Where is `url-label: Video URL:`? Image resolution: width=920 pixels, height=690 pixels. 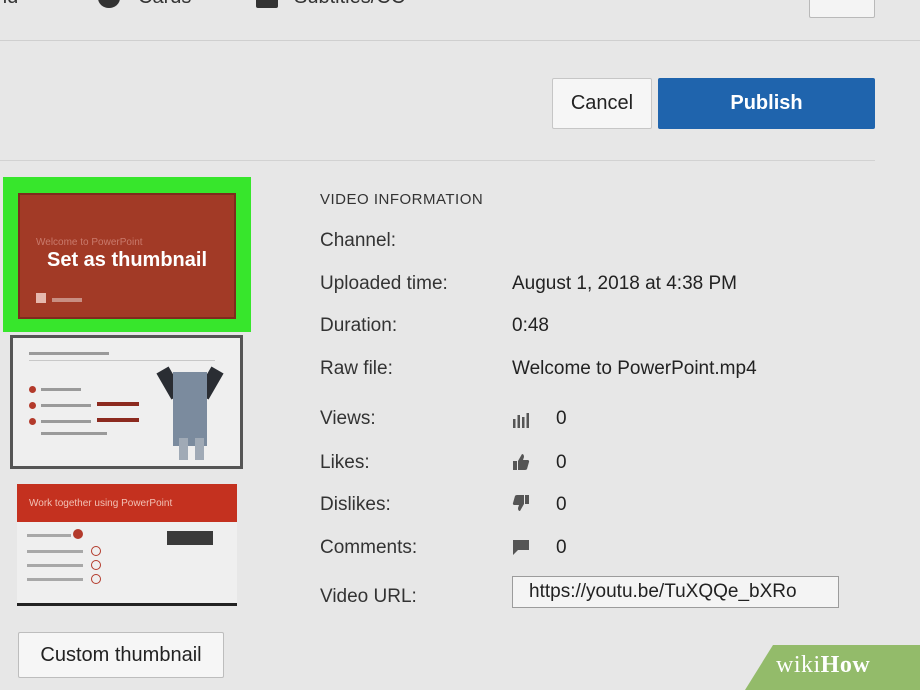
url-label: Video URL: is located at coordinates (368, 596).